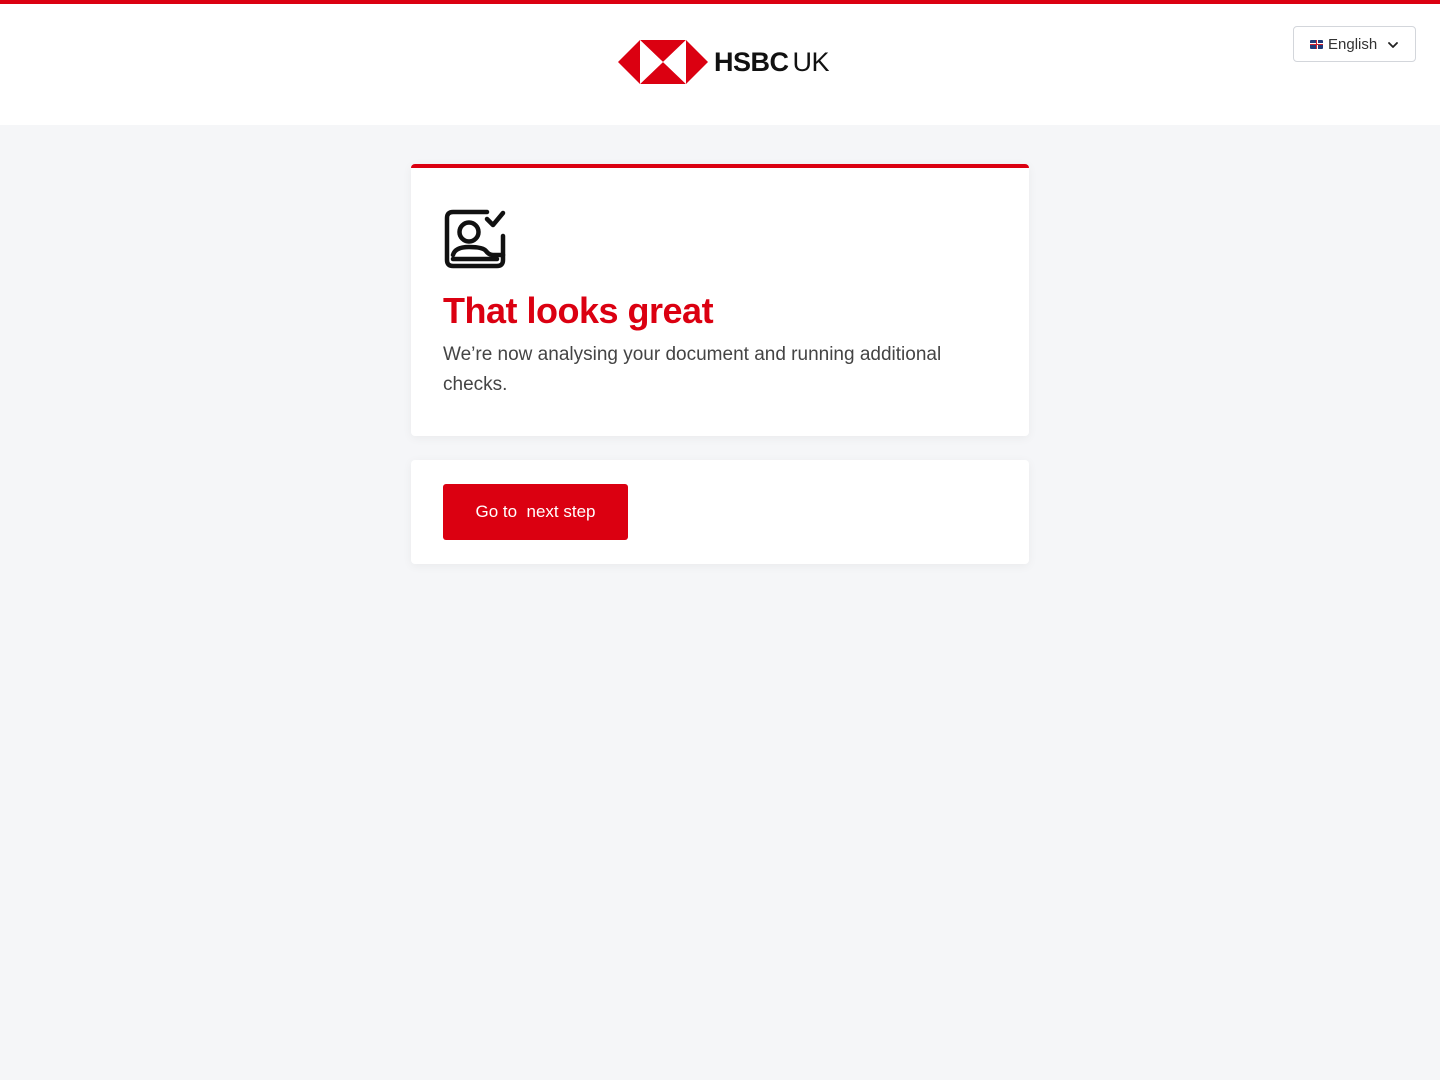 This screenshot has height=1080, width=1440. Describe the element at coordinates (535, 512) in the screenshot. I see `next-step-button: Go to next step` at that location.